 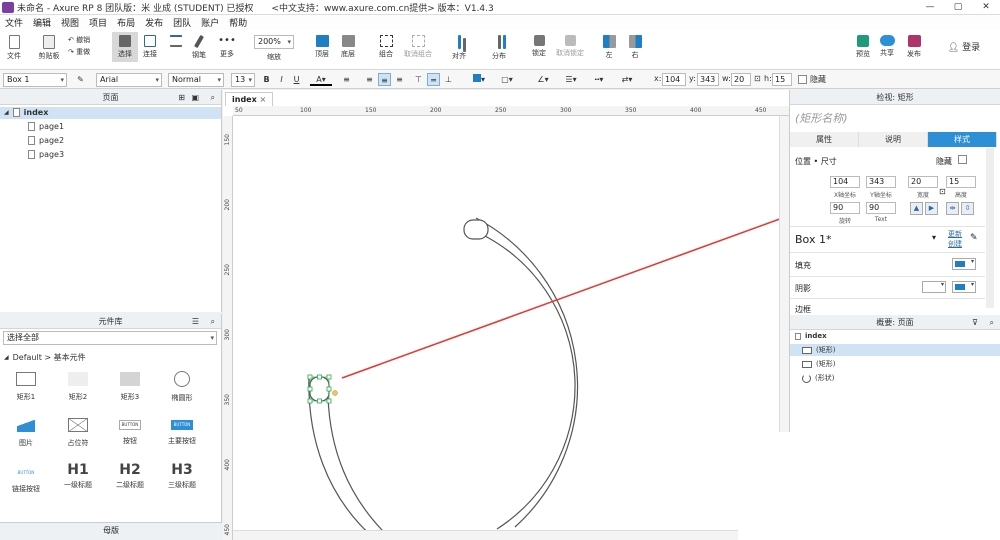 I want to click on tab-notes: 说明, so click(x=893, y=139).